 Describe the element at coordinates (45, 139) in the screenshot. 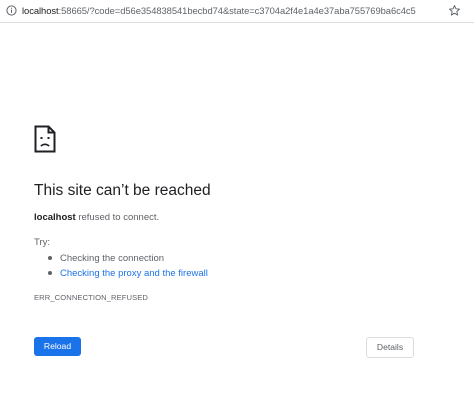

I see `sad-page-icon` at that location.